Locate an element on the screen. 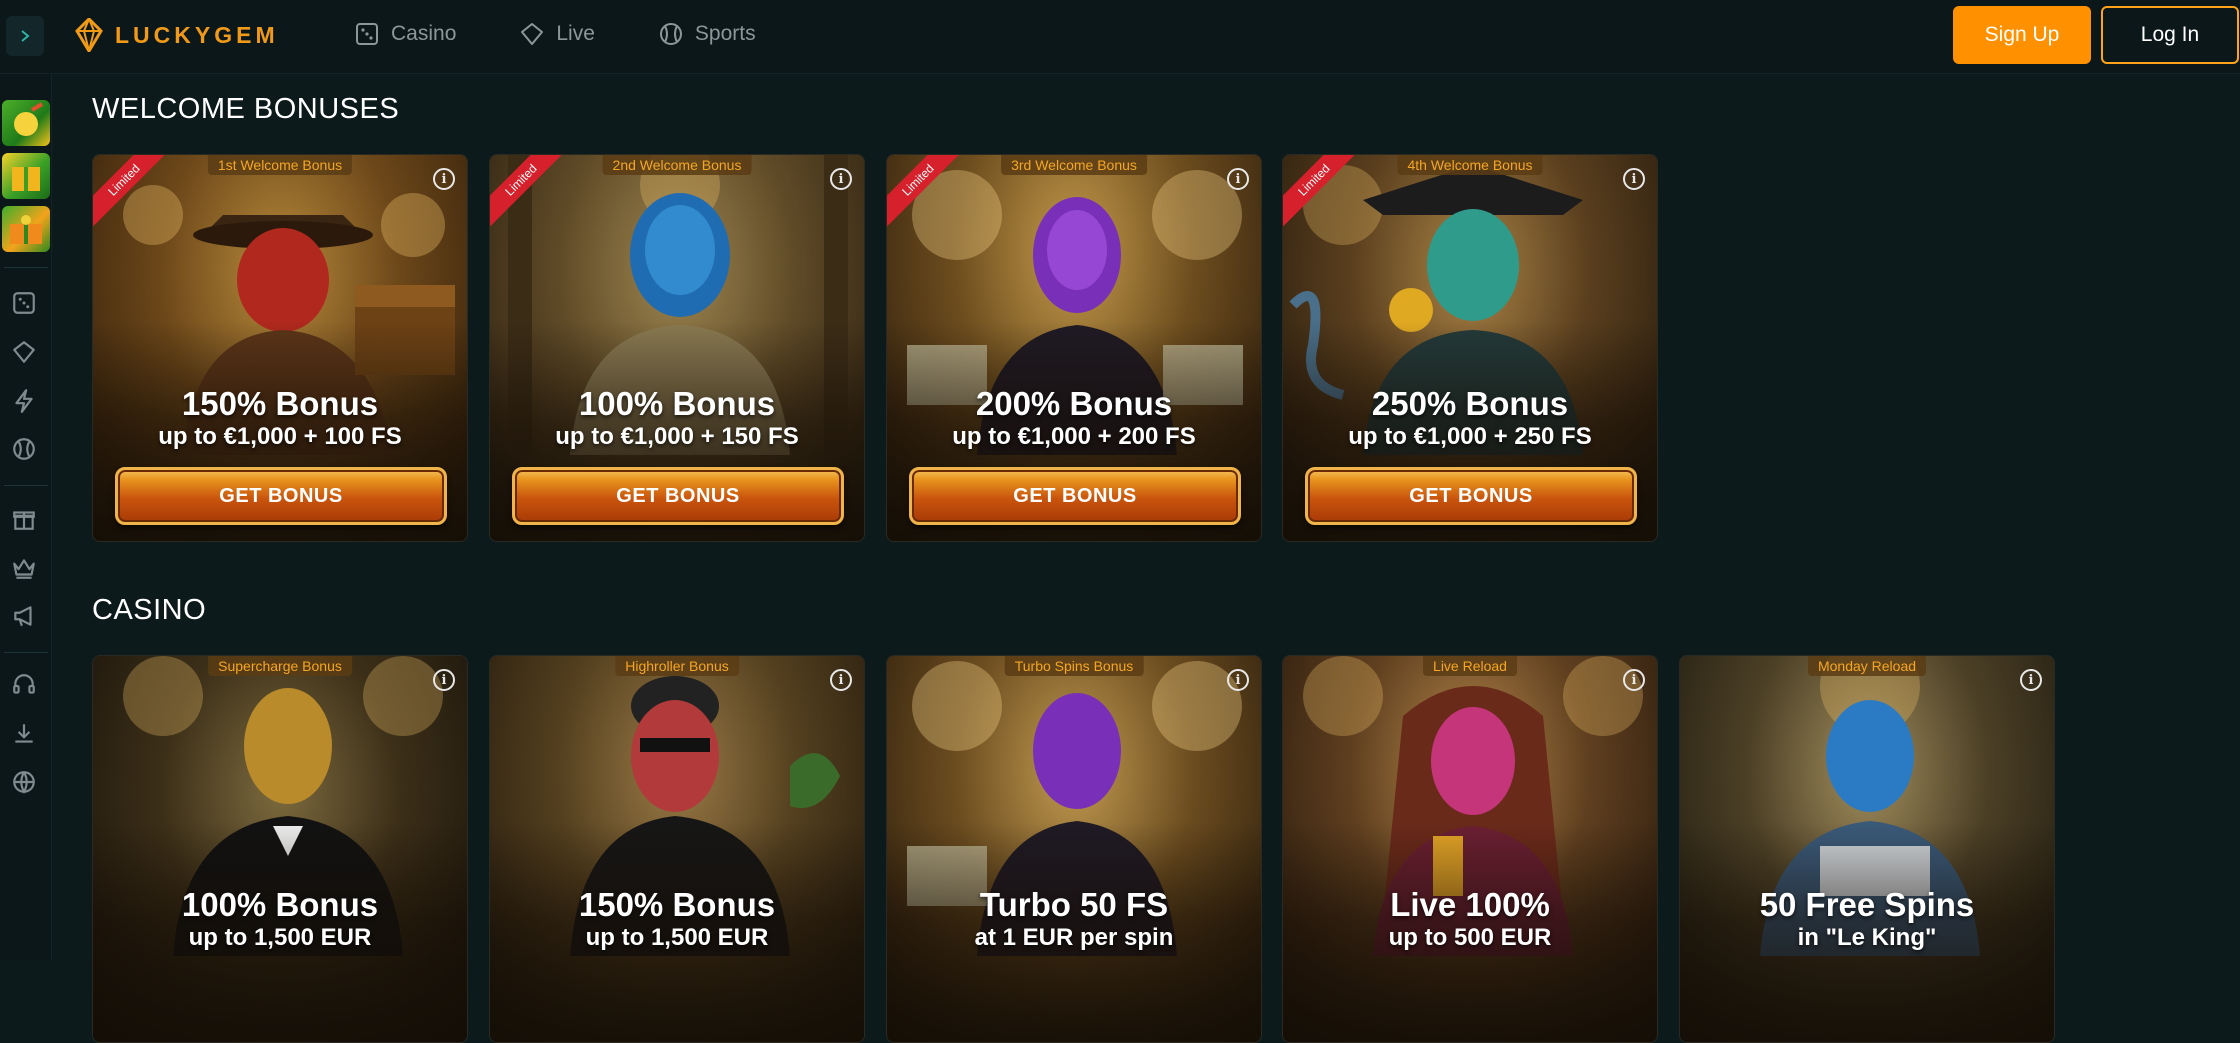 The width and height of the screenshot is (2240, 1043). card-tab-label: 3rd Welcome Bonus is located at coordinates (1074, 165).